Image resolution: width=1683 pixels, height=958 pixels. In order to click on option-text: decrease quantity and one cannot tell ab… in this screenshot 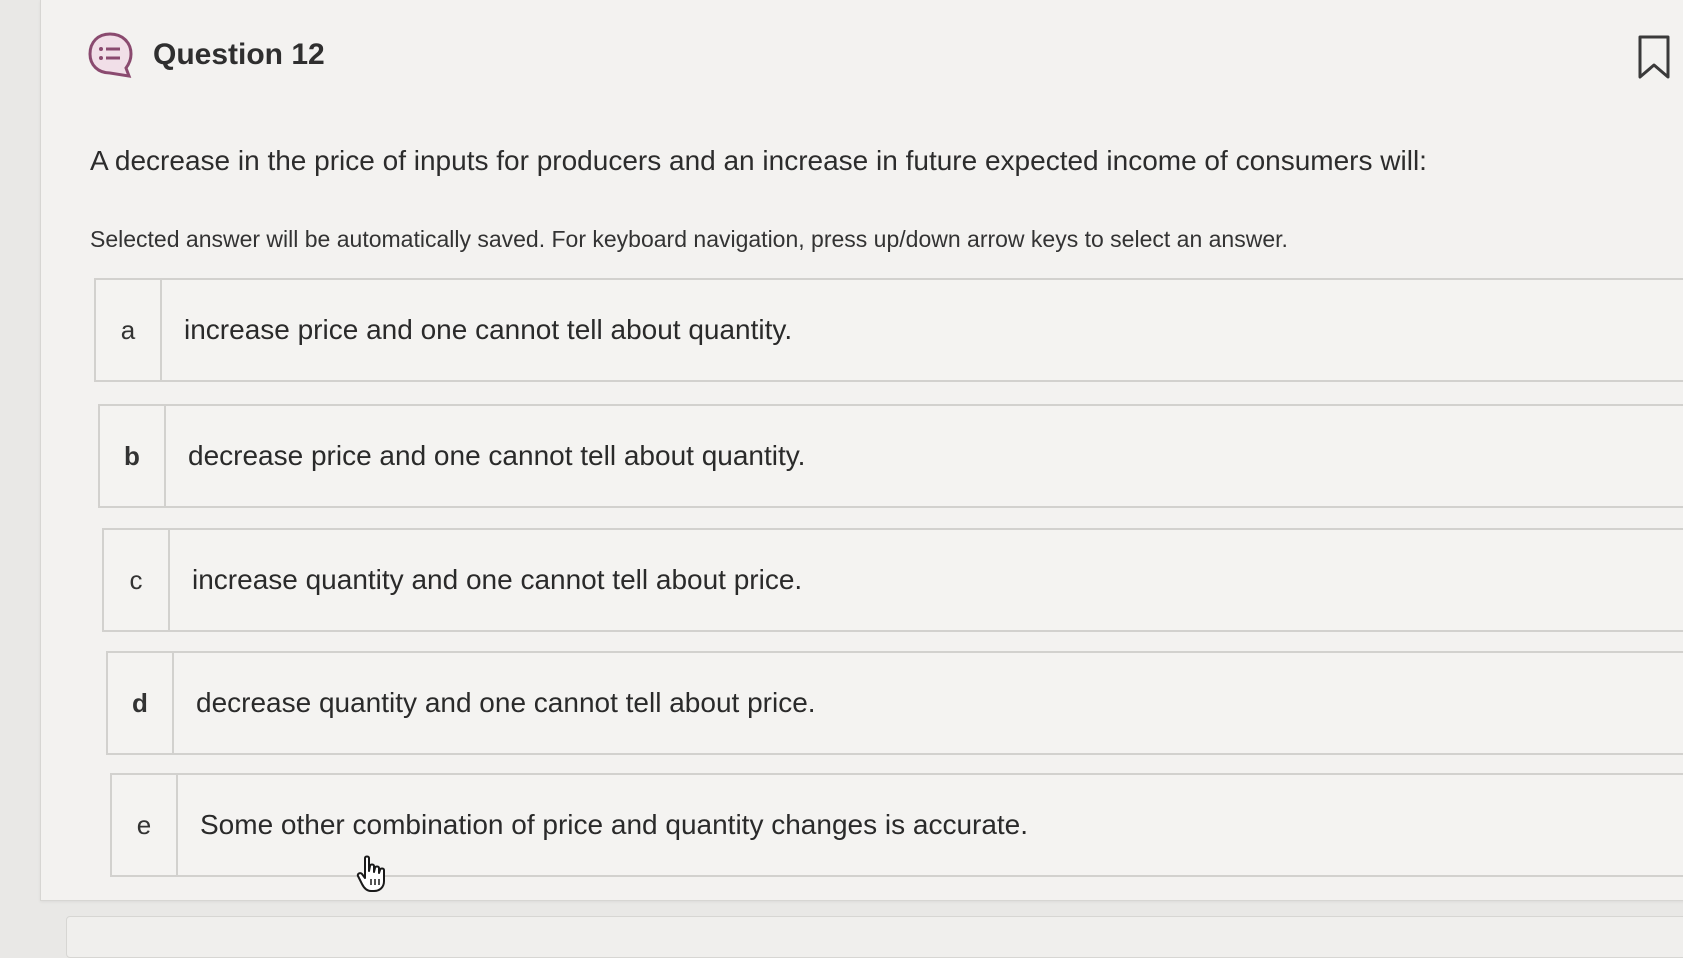, I will do `click(506, 702)`.